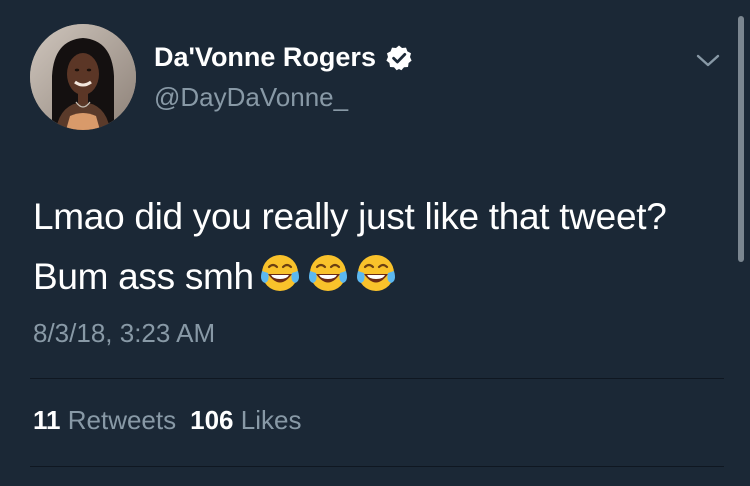  Describe the element at coordinates (122, 420) in the screenshot. I see `retweets-label: Retweets` at that location.